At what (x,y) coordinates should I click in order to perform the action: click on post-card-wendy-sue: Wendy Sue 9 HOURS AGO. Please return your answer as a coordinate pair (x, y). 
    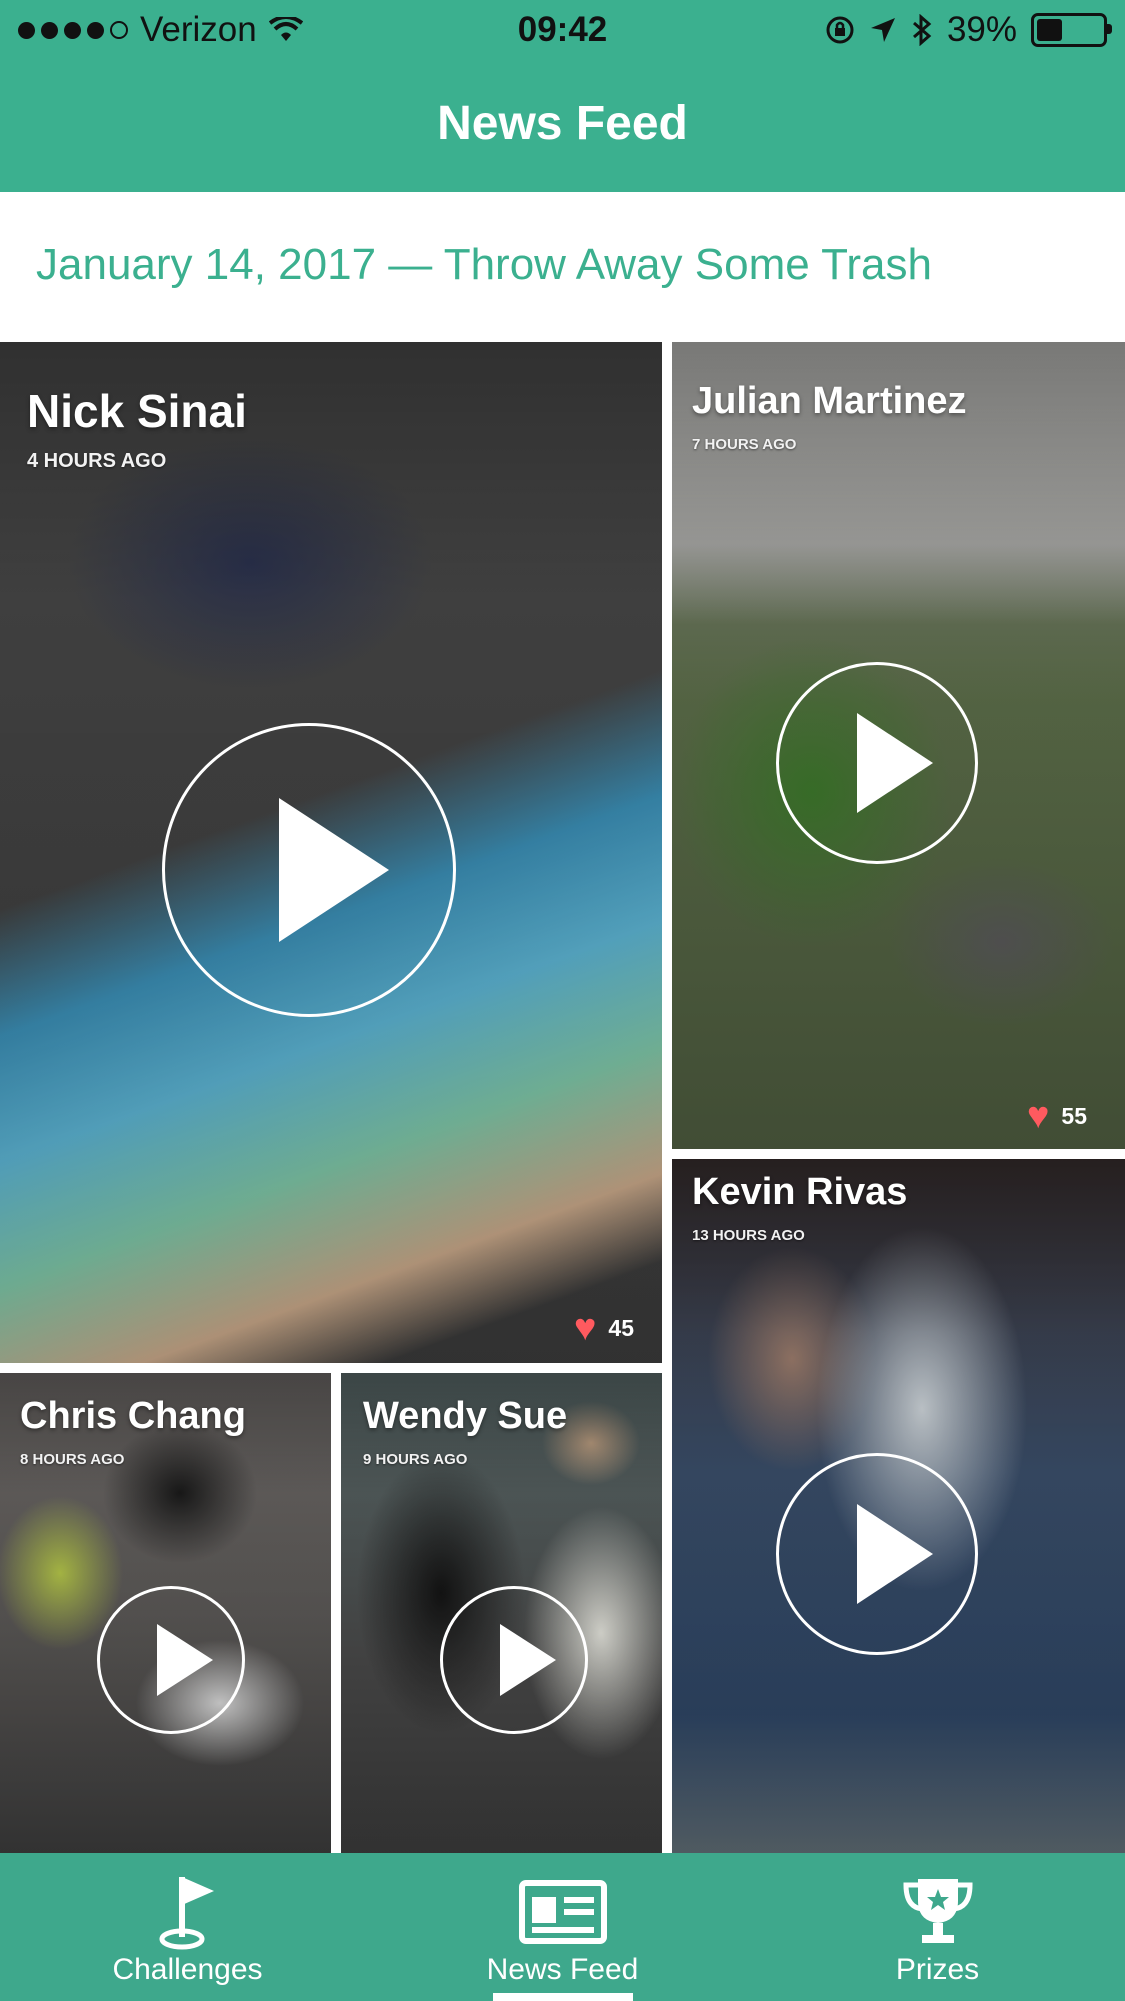
    Looking at the image, I should click on (501, 1613).